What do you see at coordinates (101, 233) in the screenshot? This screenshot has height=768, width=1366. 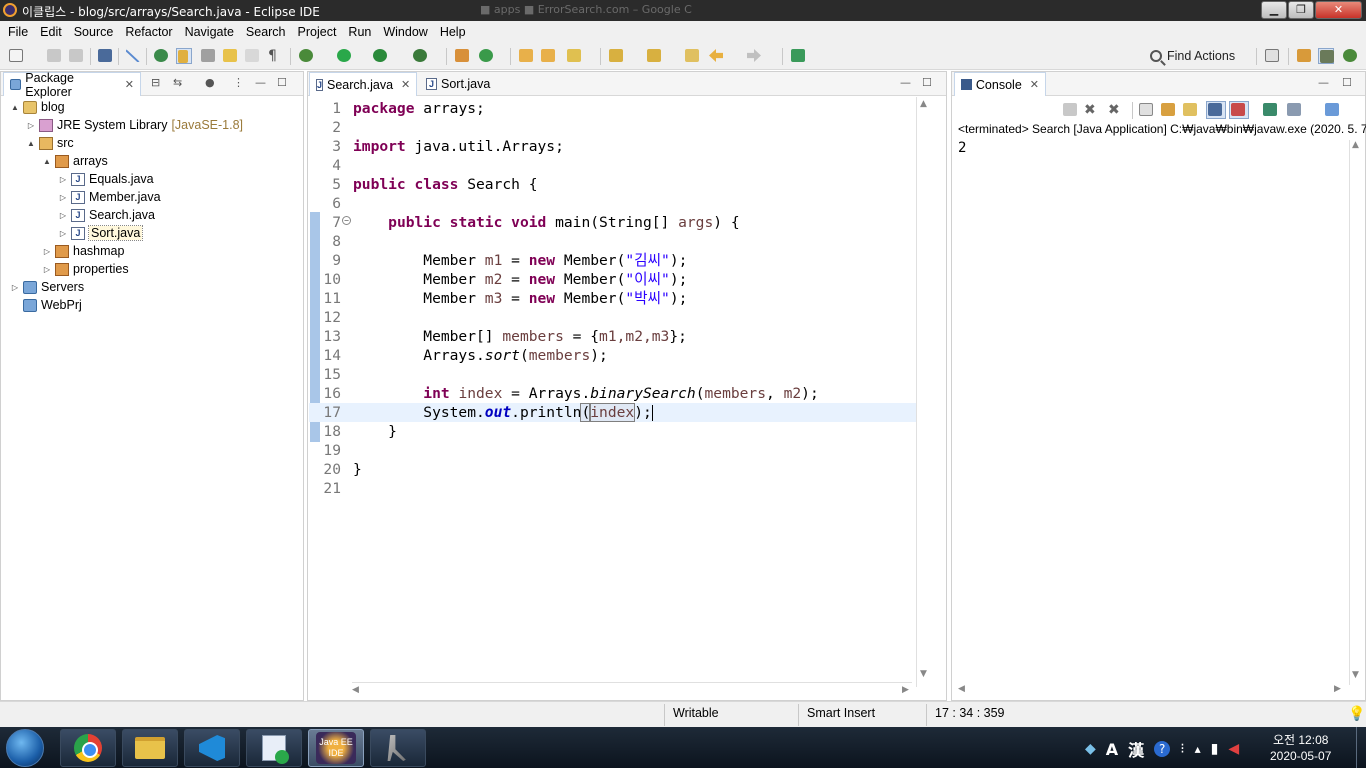 I see `tree-item-selected: ▷ J Sort.java` at bounding box center [101, 233].